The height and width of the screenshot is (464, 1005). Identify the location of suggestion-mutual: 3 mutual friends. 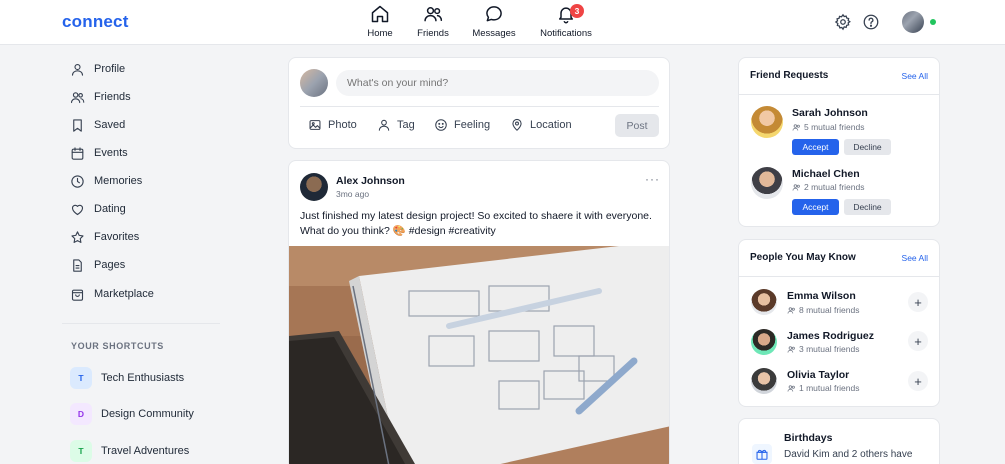
(823, 349).